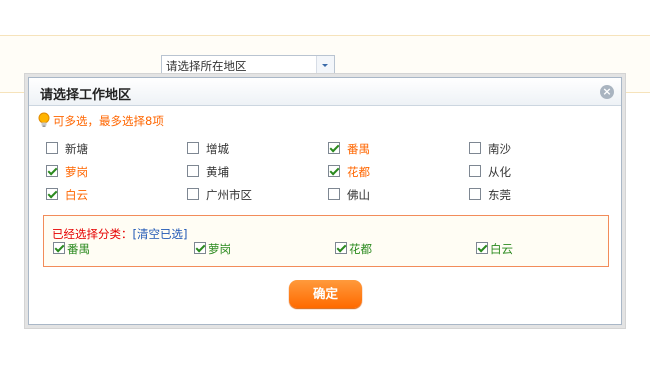 This screenshot has width=650, height=380. I want to click on option-label: 广州市区, so click(229, 195).